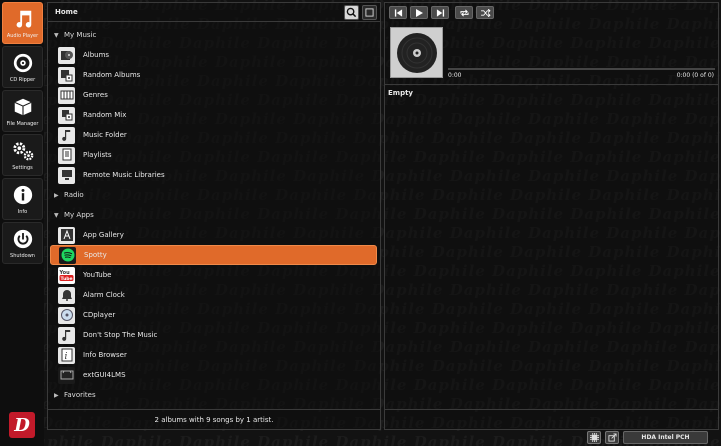 The image size is (721, 446). I want to click on youtube-icon: You Tube, so click(66, 275).